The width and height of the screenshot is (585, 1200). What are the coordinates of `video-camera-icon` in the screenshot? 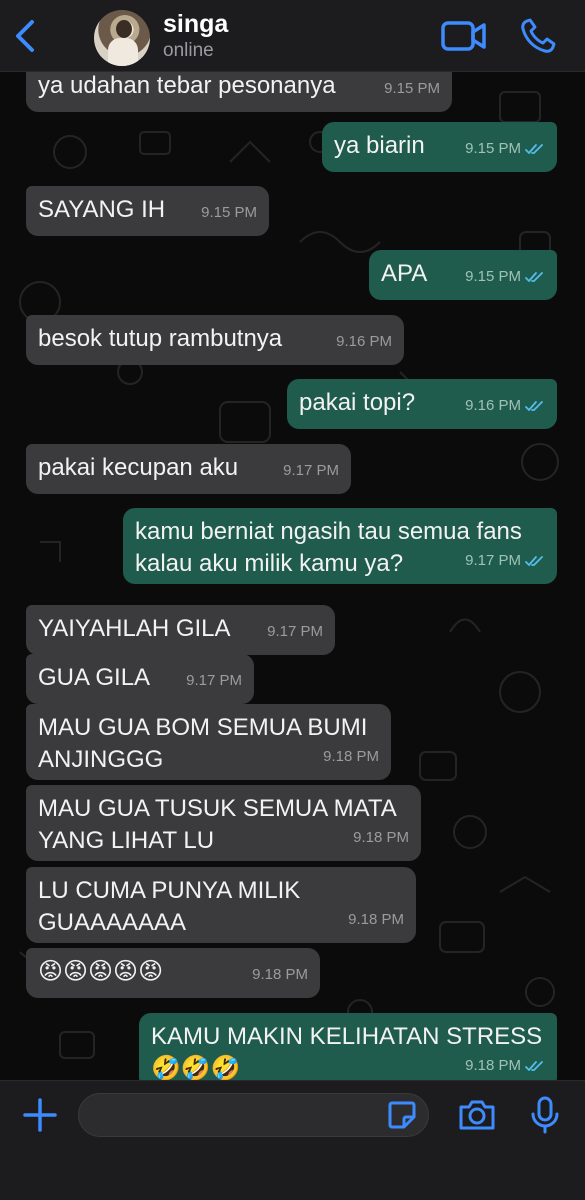 It's located at (463, 36).